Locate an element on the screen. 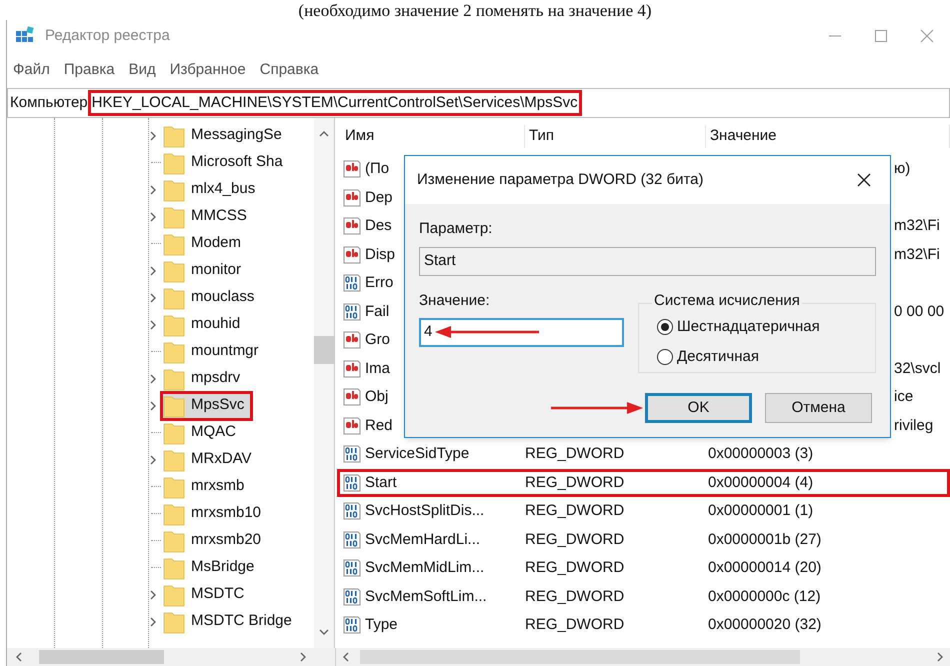  address-path: HKEY_LOCAL_MACHINE\SYSTEM\CurrentControlSet\Services\MpsSvc is located at coordinates (335, 103).